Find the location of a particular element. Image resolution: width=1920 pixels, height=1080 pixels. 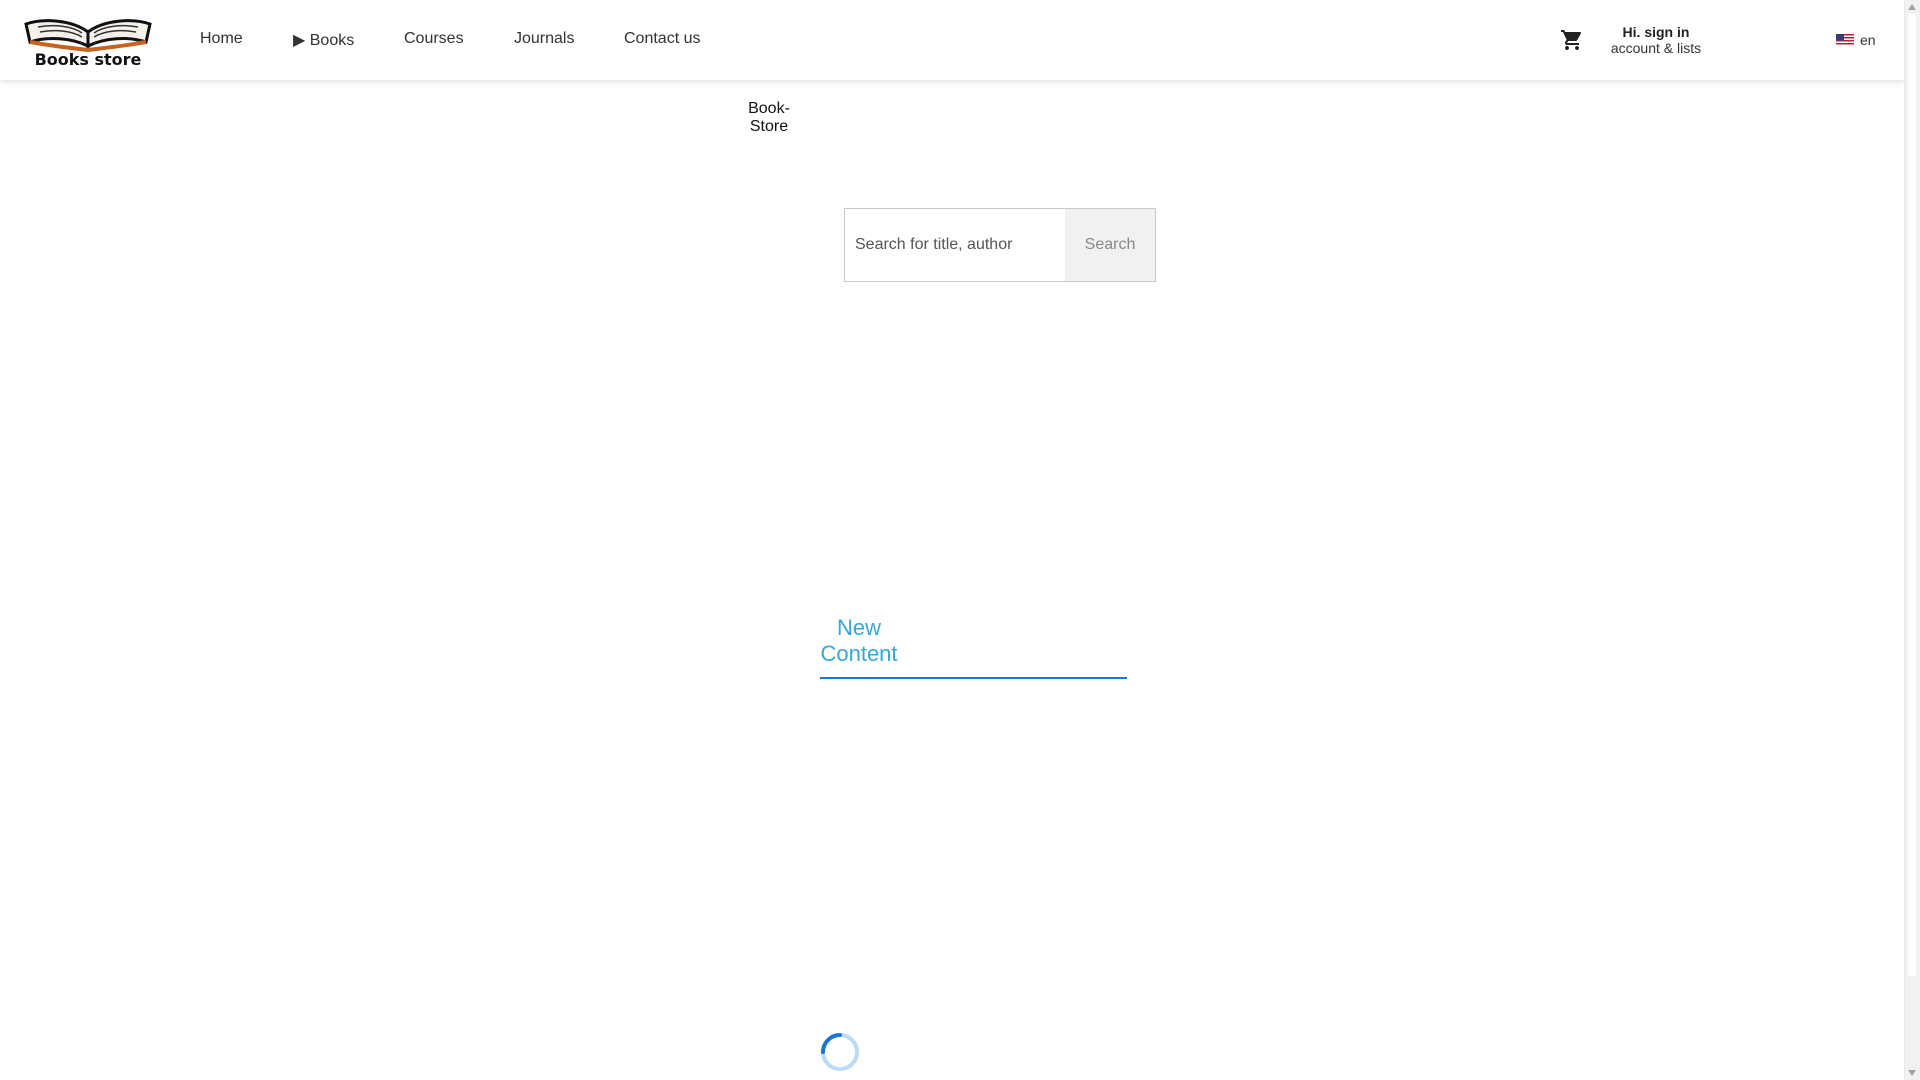

shopping-cart-icon is located at coordinates (1571, 40).